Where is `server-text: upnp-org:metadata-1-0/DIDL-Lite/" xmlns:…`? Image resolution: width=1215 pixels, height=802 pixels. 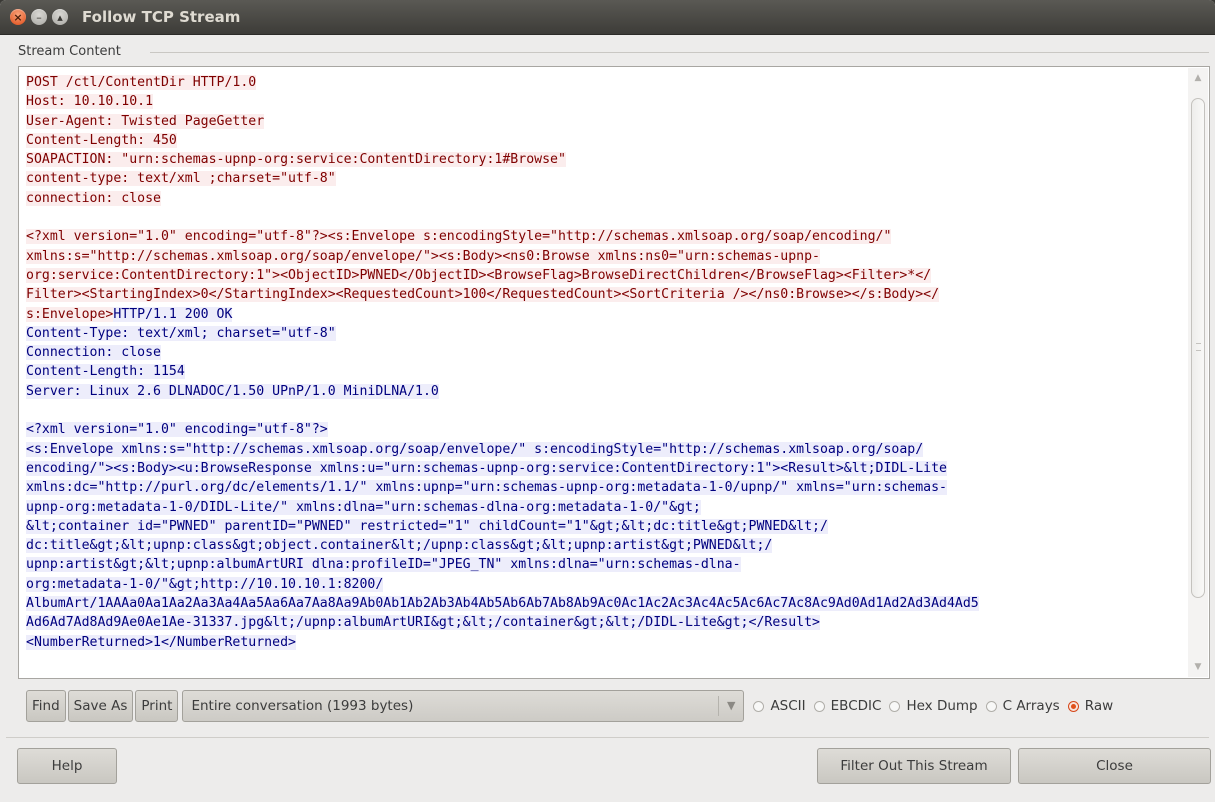 server-text: upnp-org:metadata-1-0/DIDL-Lite/" xmlns:… is located at coordinates (363, 507).